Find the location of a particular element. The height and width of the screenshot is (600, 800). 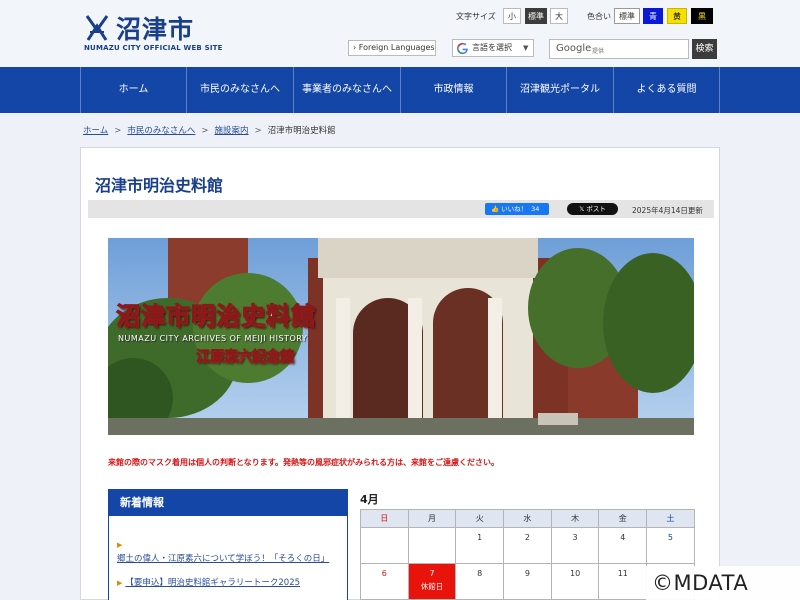

search-google-brand: Google is located at coordinates (574, 48).